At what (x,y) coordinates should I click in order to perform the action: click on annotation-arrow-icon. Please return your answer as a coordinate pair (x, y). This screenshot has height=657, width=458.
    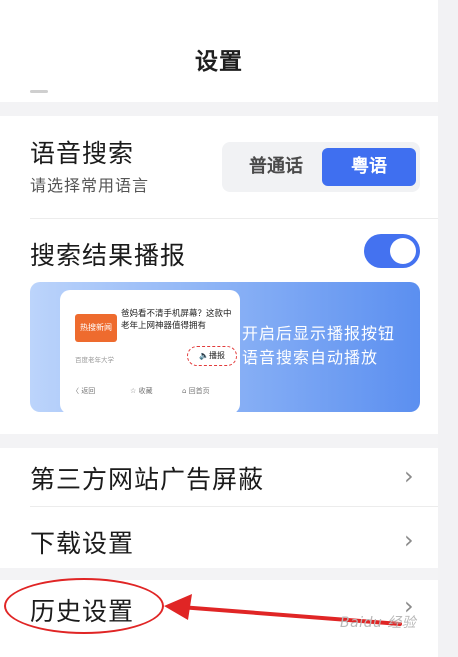
    Looking at the image, I should click on (283, 610).